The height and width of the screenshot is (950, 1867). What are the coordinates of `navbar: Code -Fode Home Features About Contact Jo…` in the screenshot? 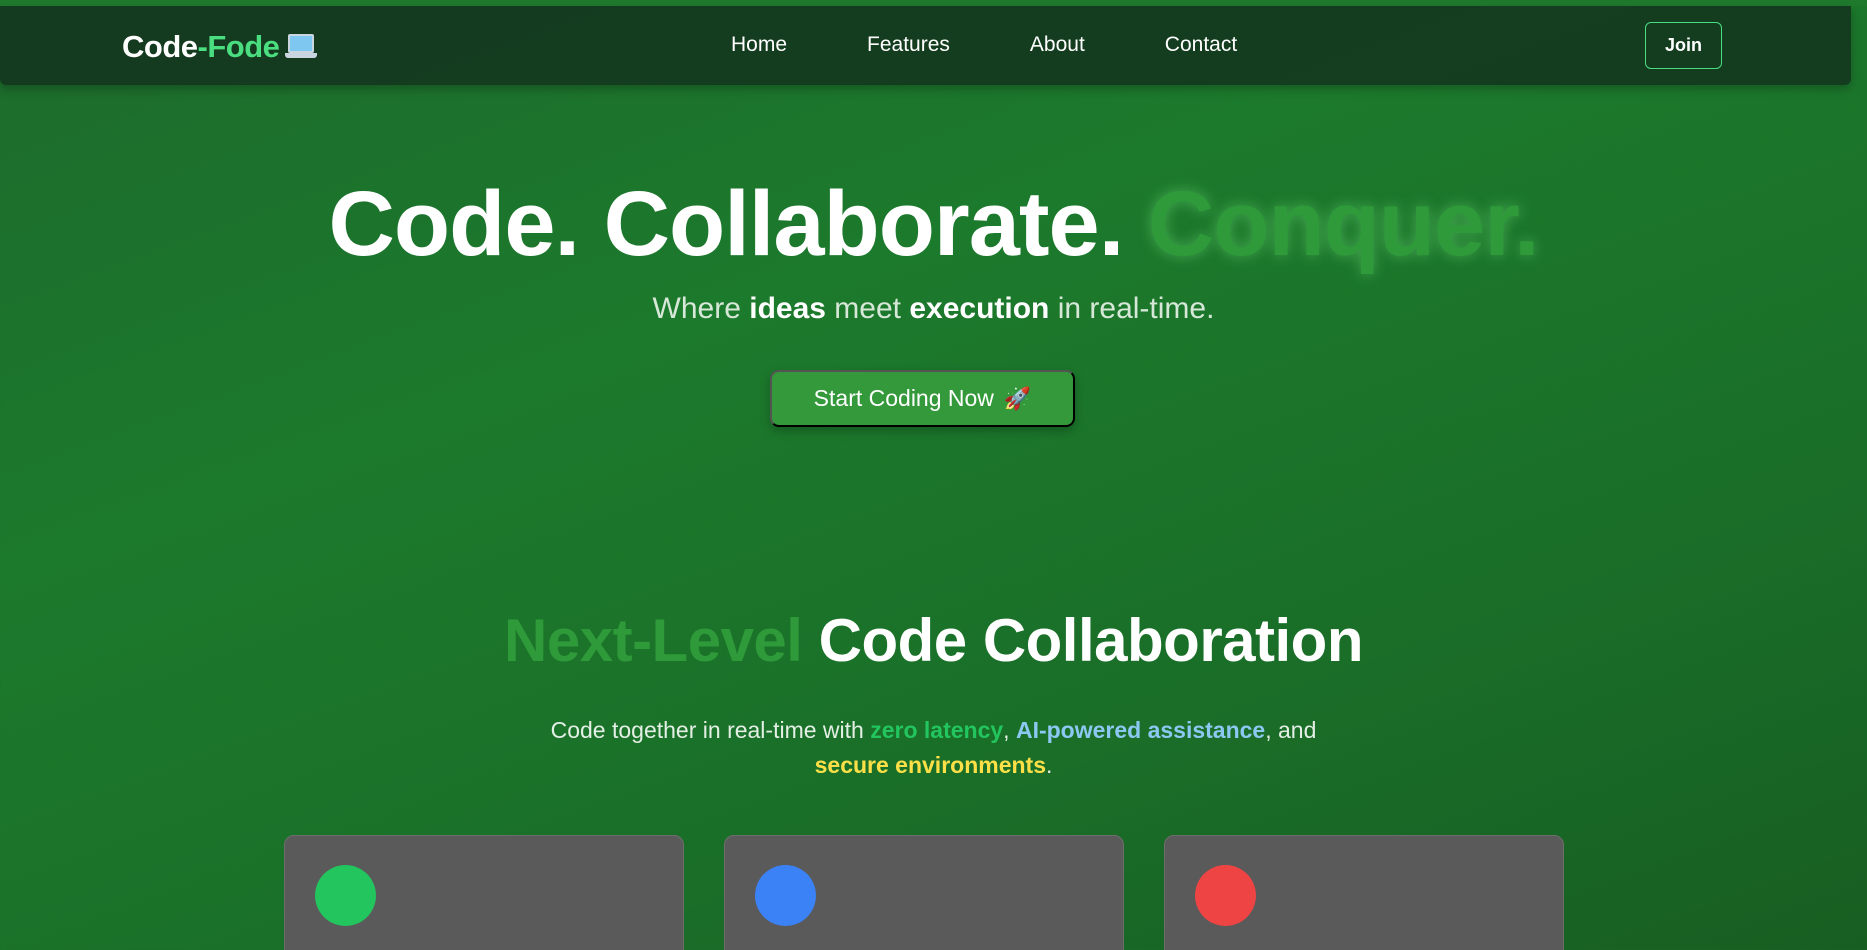 It's located at (925, 45).